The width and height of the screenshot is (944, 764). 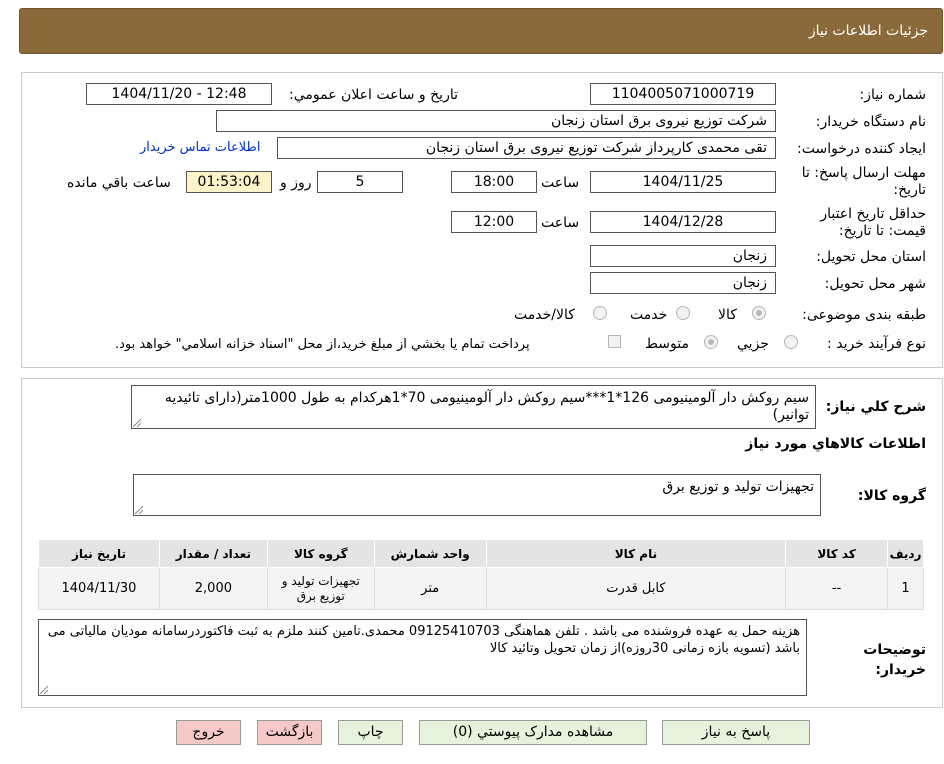 What do you see at coordinates (99, 553) in the screenshot?
I see `col-need-date: تاريخ نياز` at bounding box center [99, 553].